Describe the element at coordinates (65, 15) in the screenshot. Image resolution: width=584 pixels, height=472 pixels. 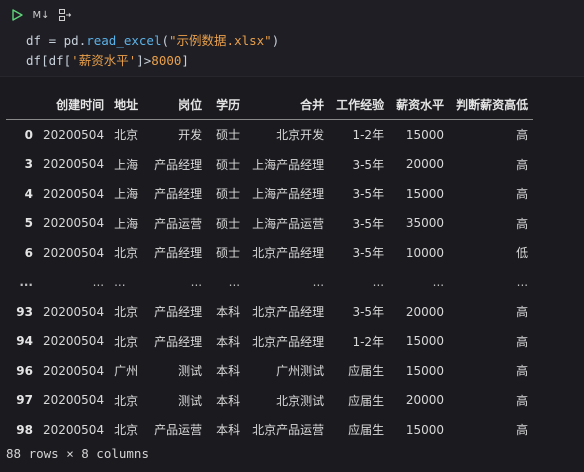
I see `split-cell-icon` at that location.